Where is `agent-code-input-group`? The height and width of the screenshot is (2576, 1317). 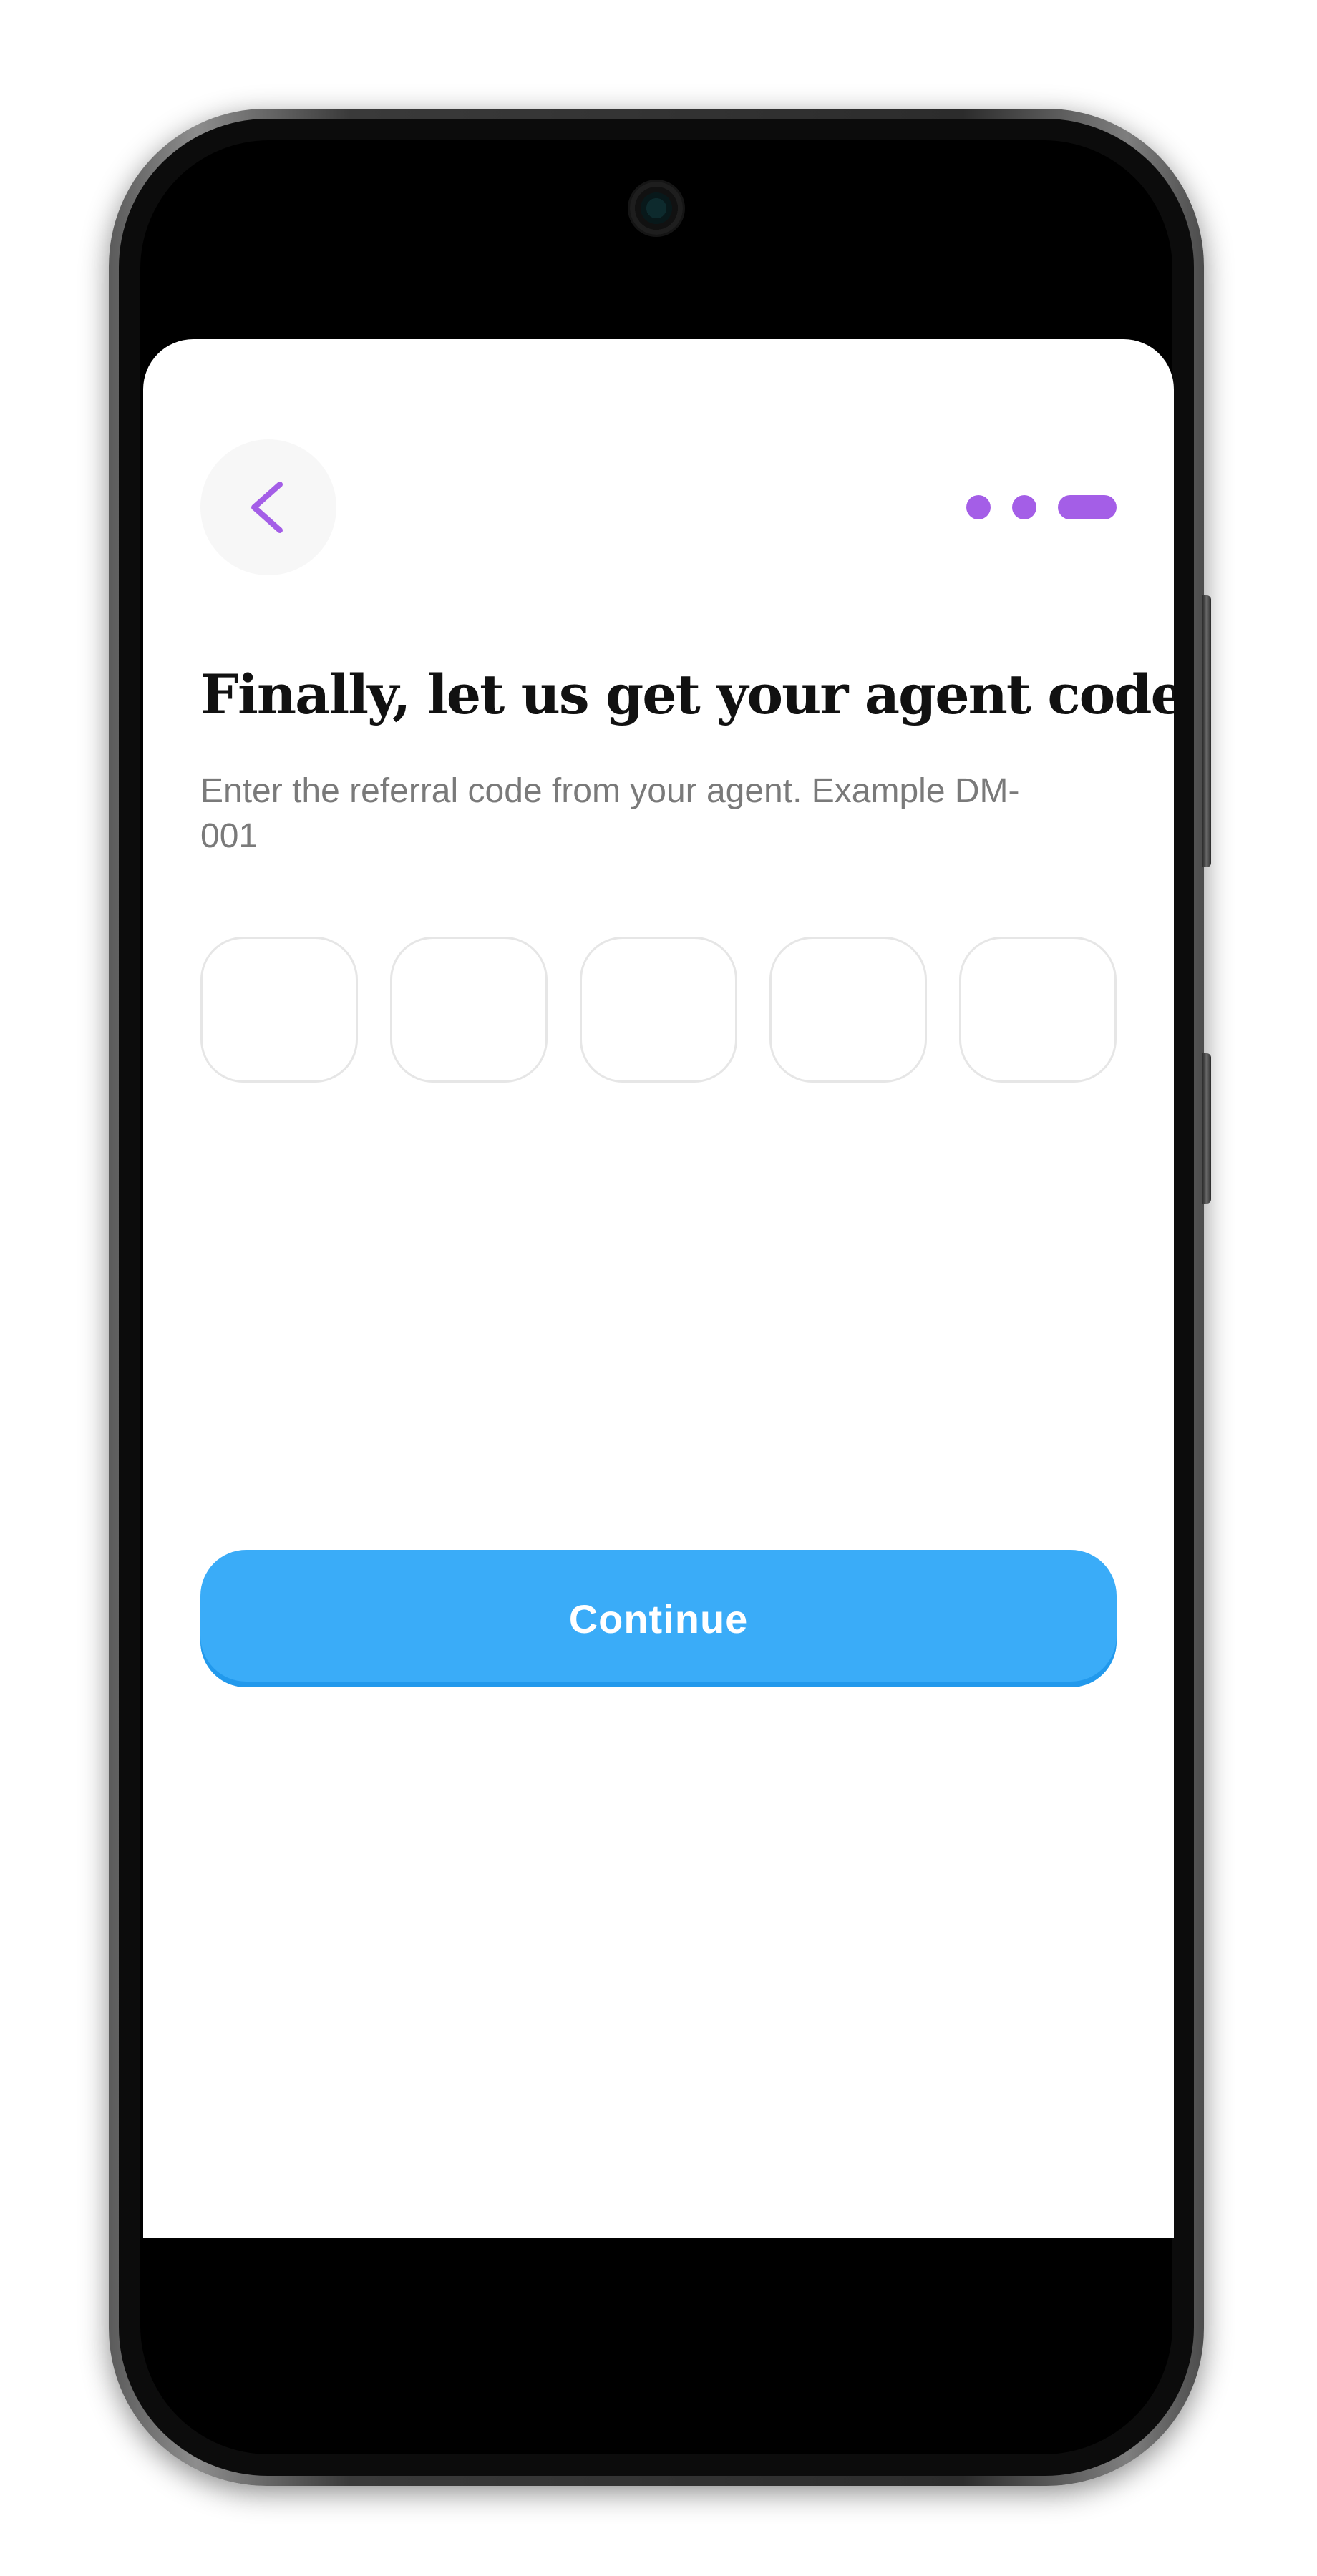 agent-code-input-group is located at coordinates (658, 1012).